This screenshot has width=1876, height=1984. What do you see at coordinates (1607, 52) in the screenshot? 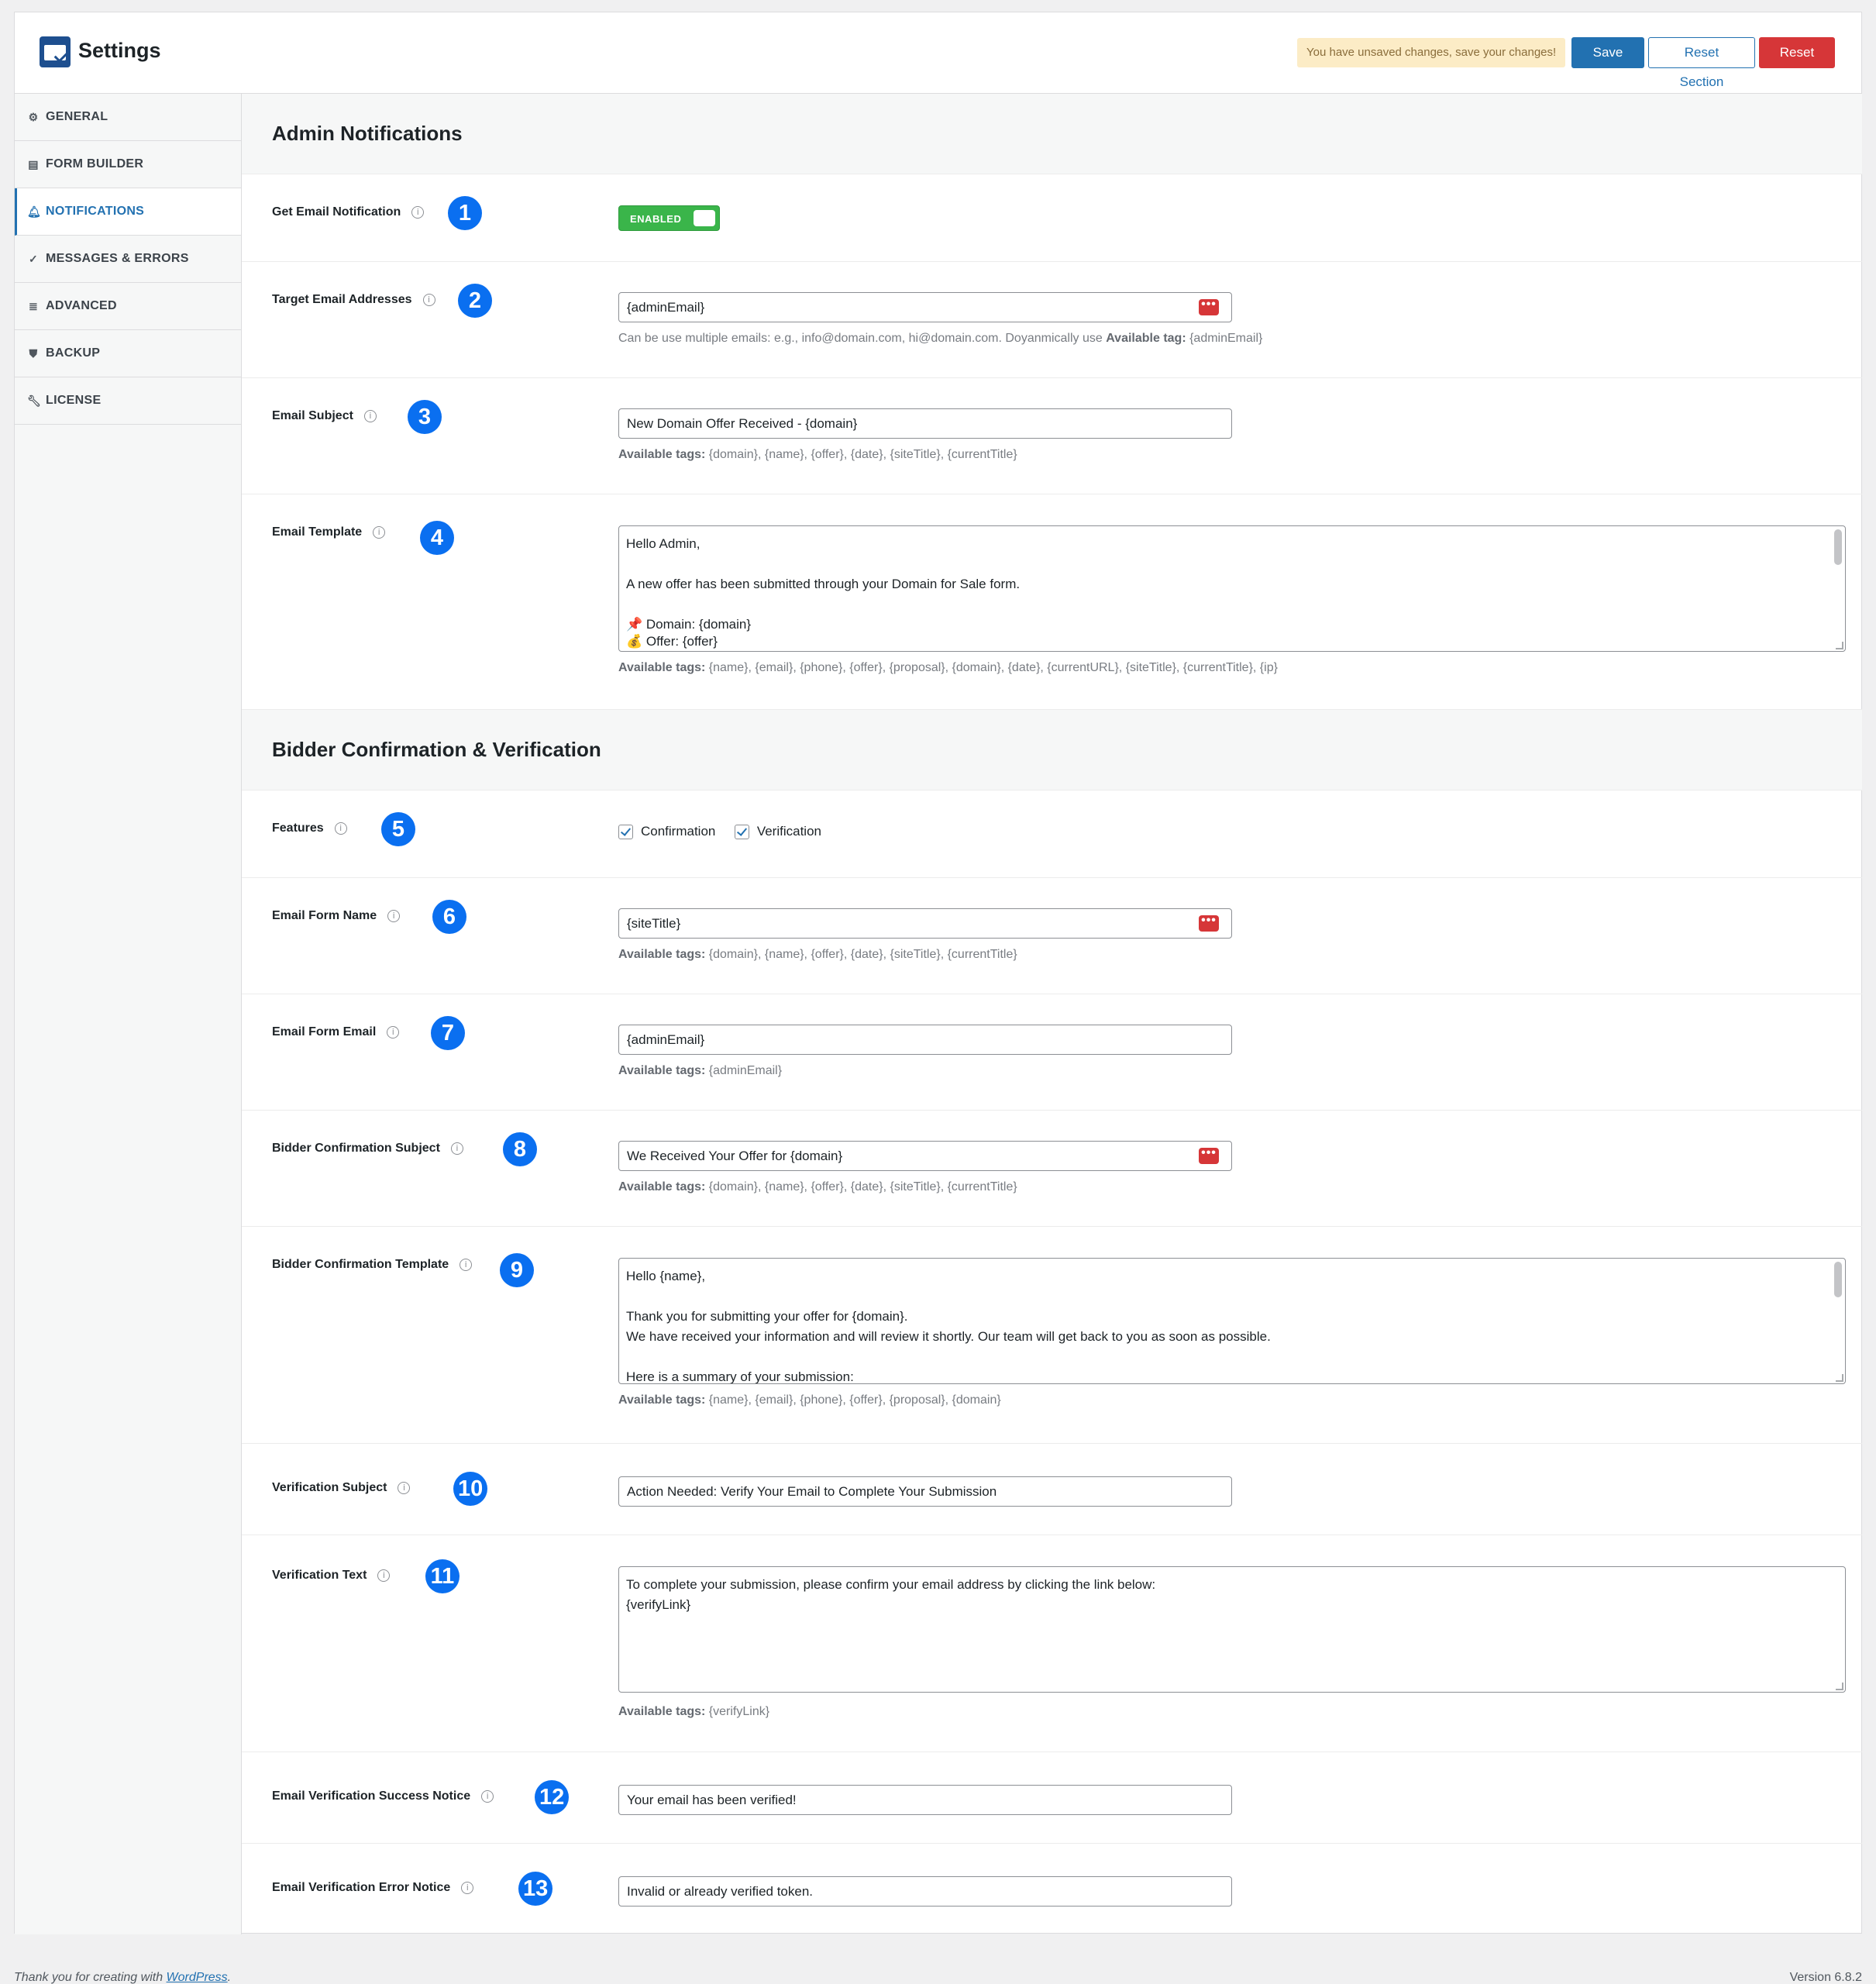
I see `save-button: Save` at bounding box center [1607, 52].